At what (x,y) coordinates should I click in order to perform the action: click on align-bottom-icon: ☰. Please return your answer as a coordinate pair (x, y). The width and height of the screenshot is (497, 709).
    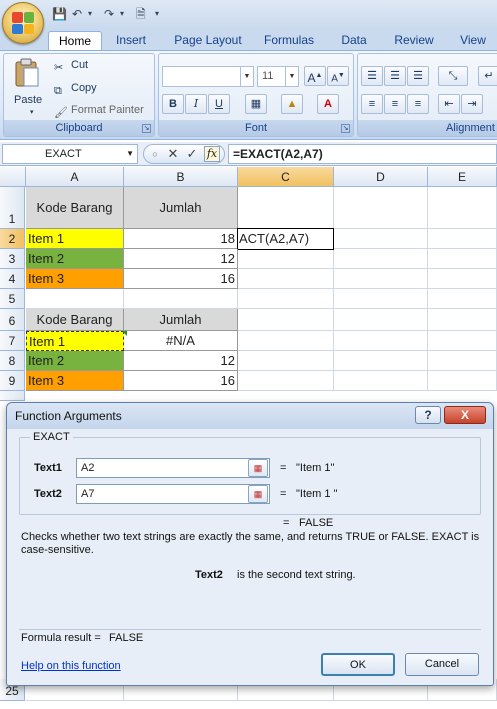
    Looking at the image, I should click on (418, 76).